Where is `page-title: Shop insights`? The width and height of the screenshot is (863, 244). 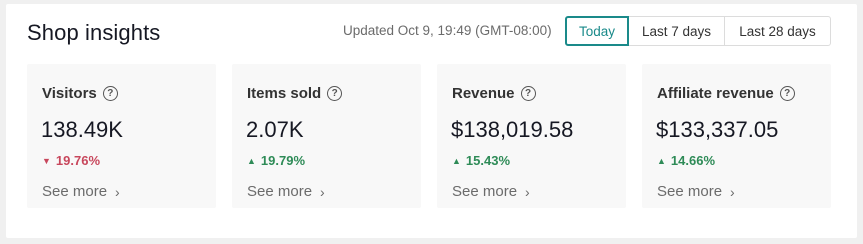 page-title: Shop insights is located at coordinates (94, 32).